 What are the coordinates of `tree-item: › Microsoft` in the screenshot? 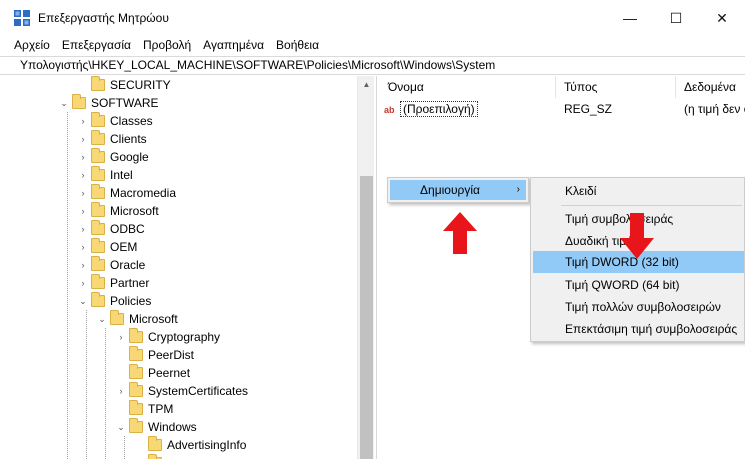 It's located at (118, 211).